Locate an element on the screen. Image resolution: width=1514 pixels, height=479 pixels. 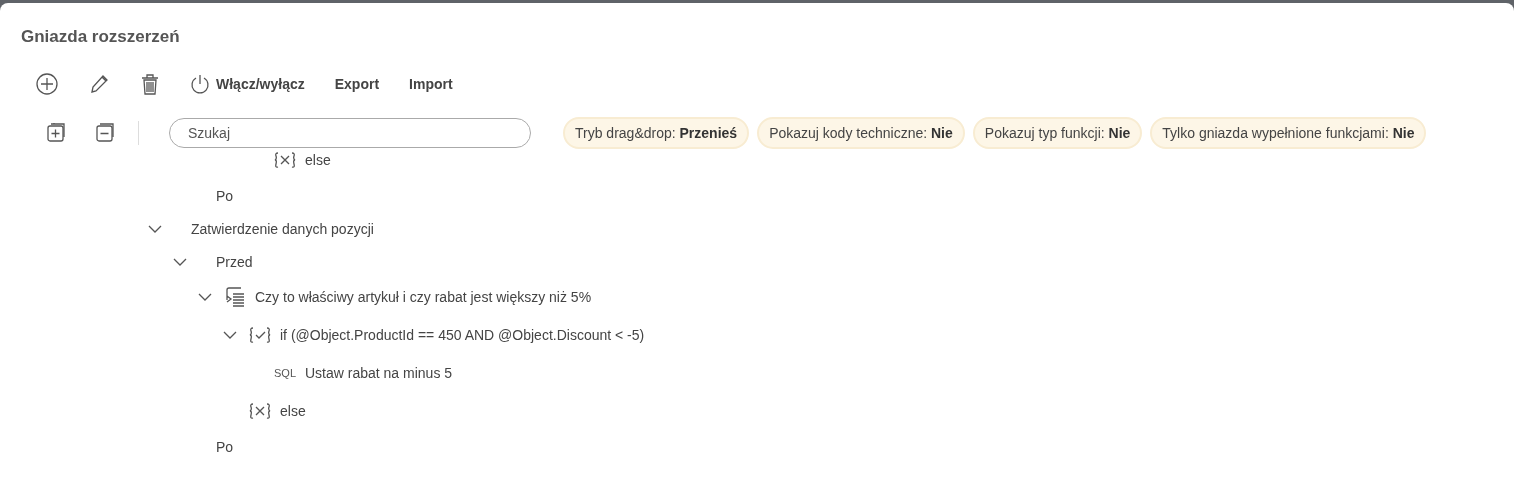
toggle-button: Włącz/wyłącz is located at coordinates (247, 84).